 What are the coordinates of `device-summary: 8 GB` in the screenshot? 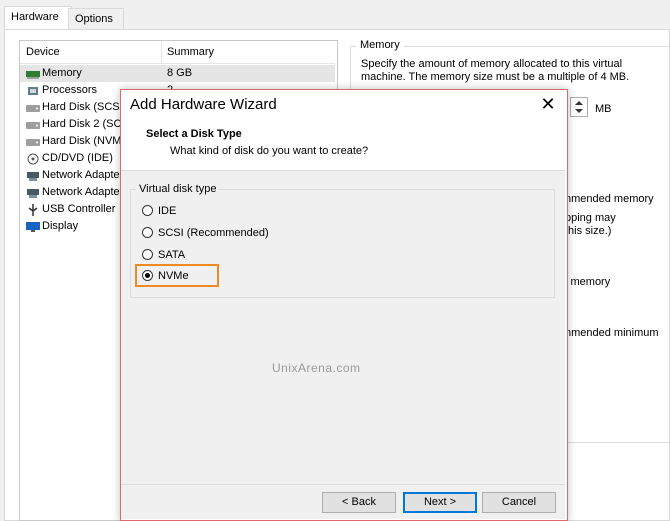 It's located at (180, 73).